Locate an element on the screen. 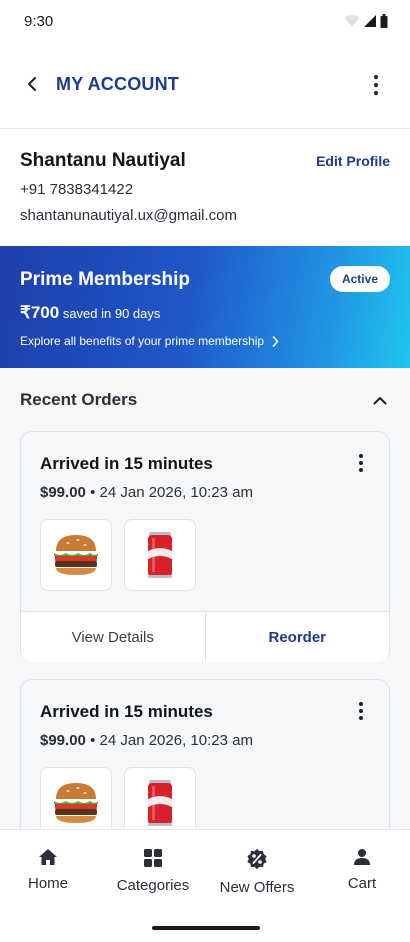 This screenshot has height=942, width=410. order-actions: View Details Reorder is located at coordinates (205, 636).